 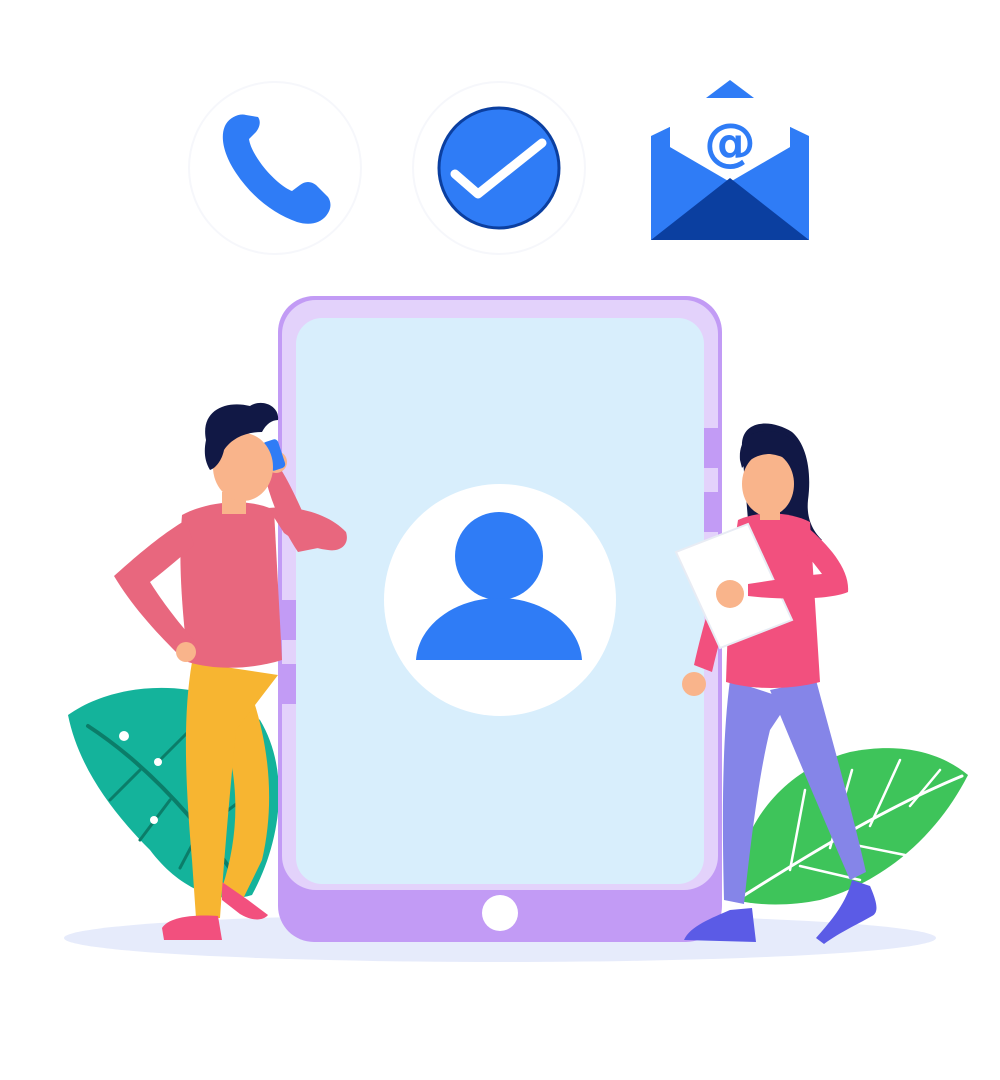 What do you see at coordinates (499, 168) in the screenshot?
I see `check-icon` at bounding box center [499, 168].